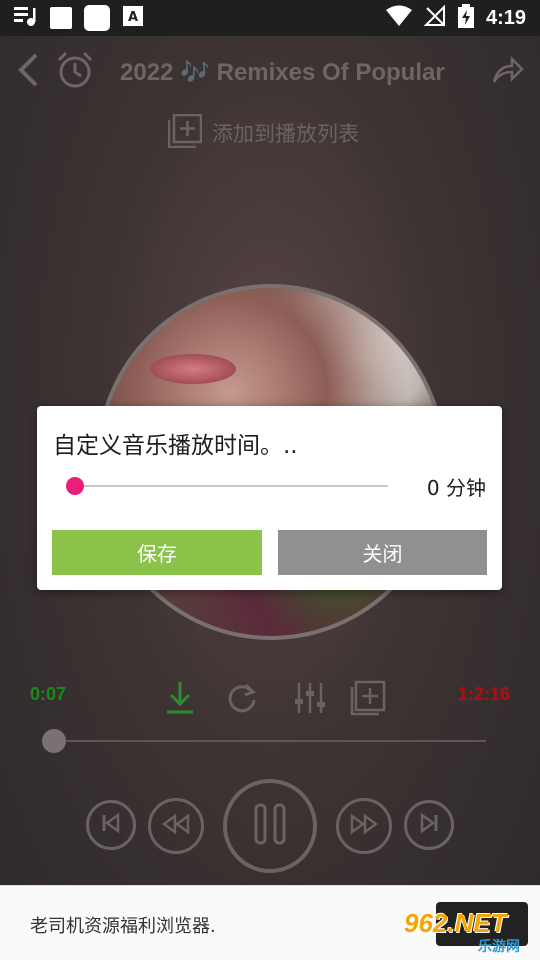 The width and height of the screenshot is (540, 960). What do you see at coordinates (382, 552) in the screenshot?
I see `close-button: 关闭` at bounding box center [382, 552].